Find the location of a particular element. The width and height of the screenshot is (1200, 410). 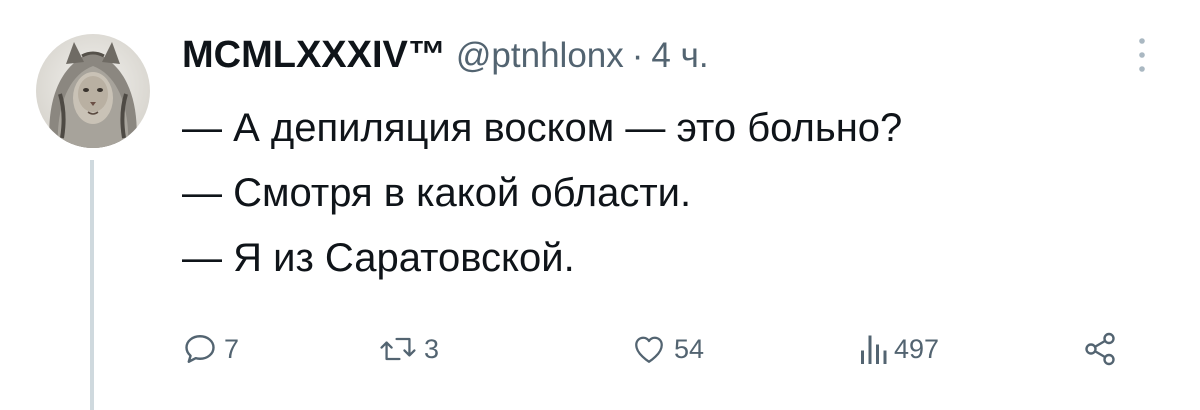

views-button: 497 is located at coordinates (898, 349).